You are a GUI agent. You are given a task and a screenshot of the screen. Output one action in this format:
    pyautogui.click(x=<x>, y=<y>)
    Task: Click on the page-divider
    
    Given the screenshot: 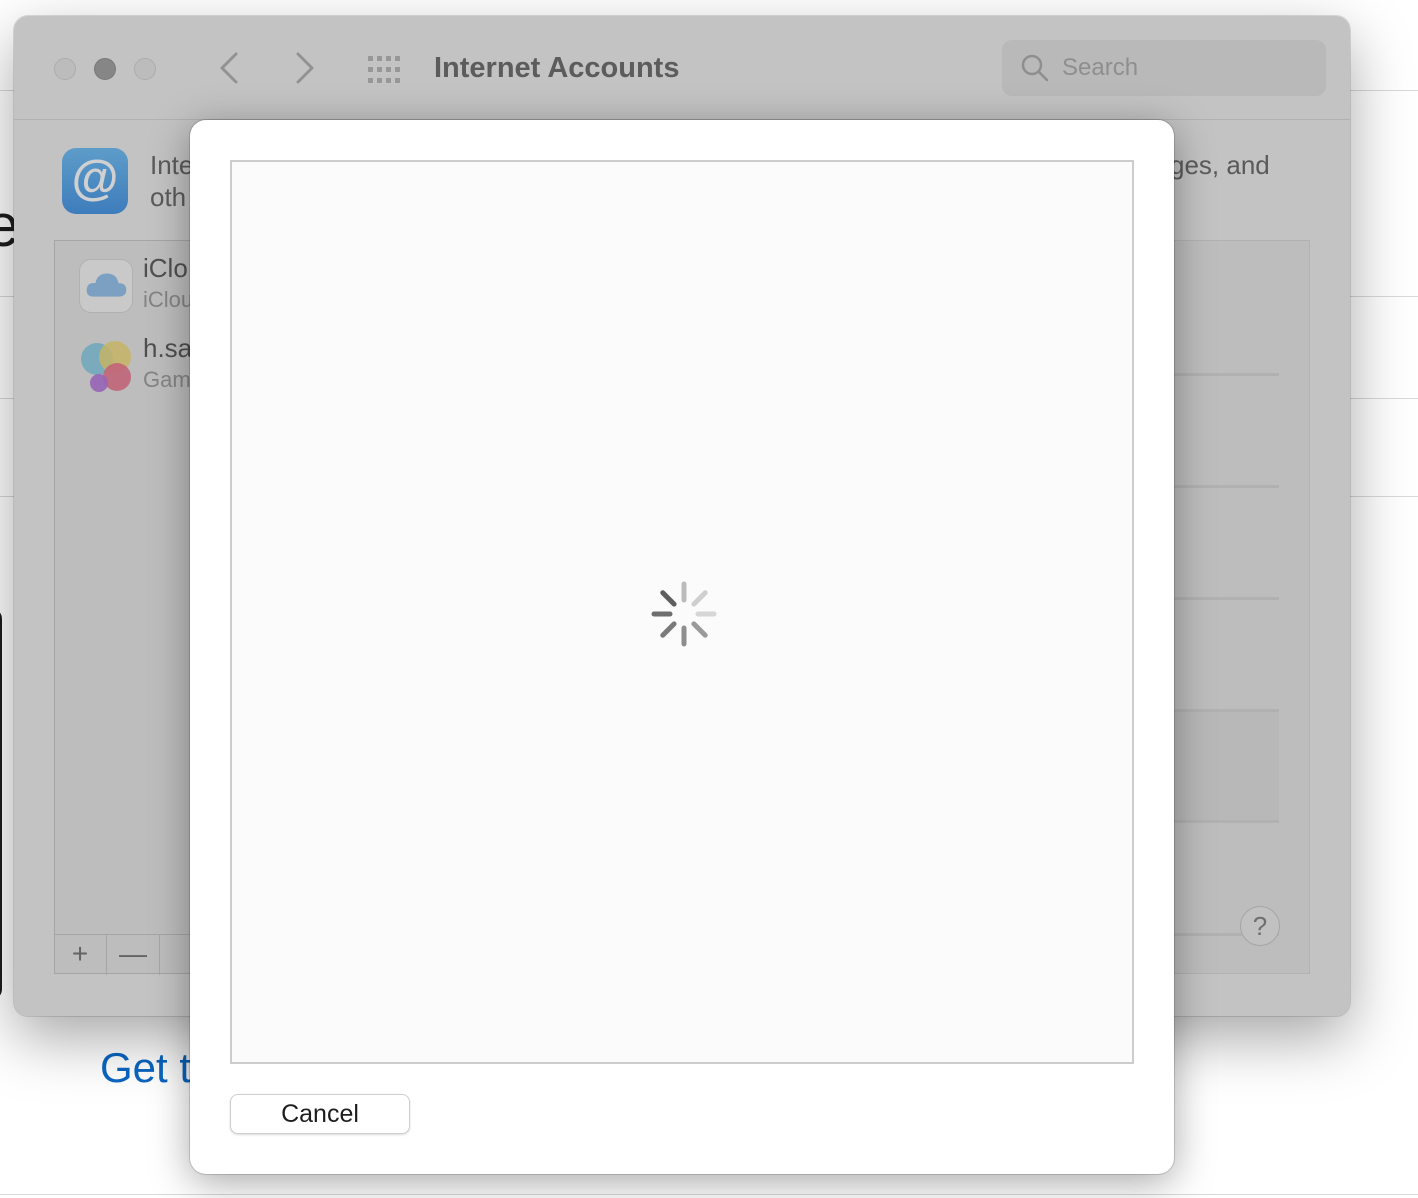 What is the action you would take?
    pyautogui.click(x=709, y=1194)
    